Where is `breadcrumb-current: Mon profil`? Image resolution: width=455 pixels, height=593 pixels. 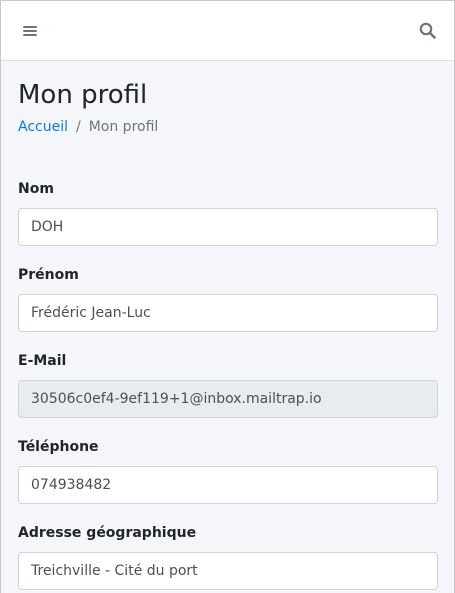 breadcrumb-current: Mon profil is located at coordinates (123, 127).